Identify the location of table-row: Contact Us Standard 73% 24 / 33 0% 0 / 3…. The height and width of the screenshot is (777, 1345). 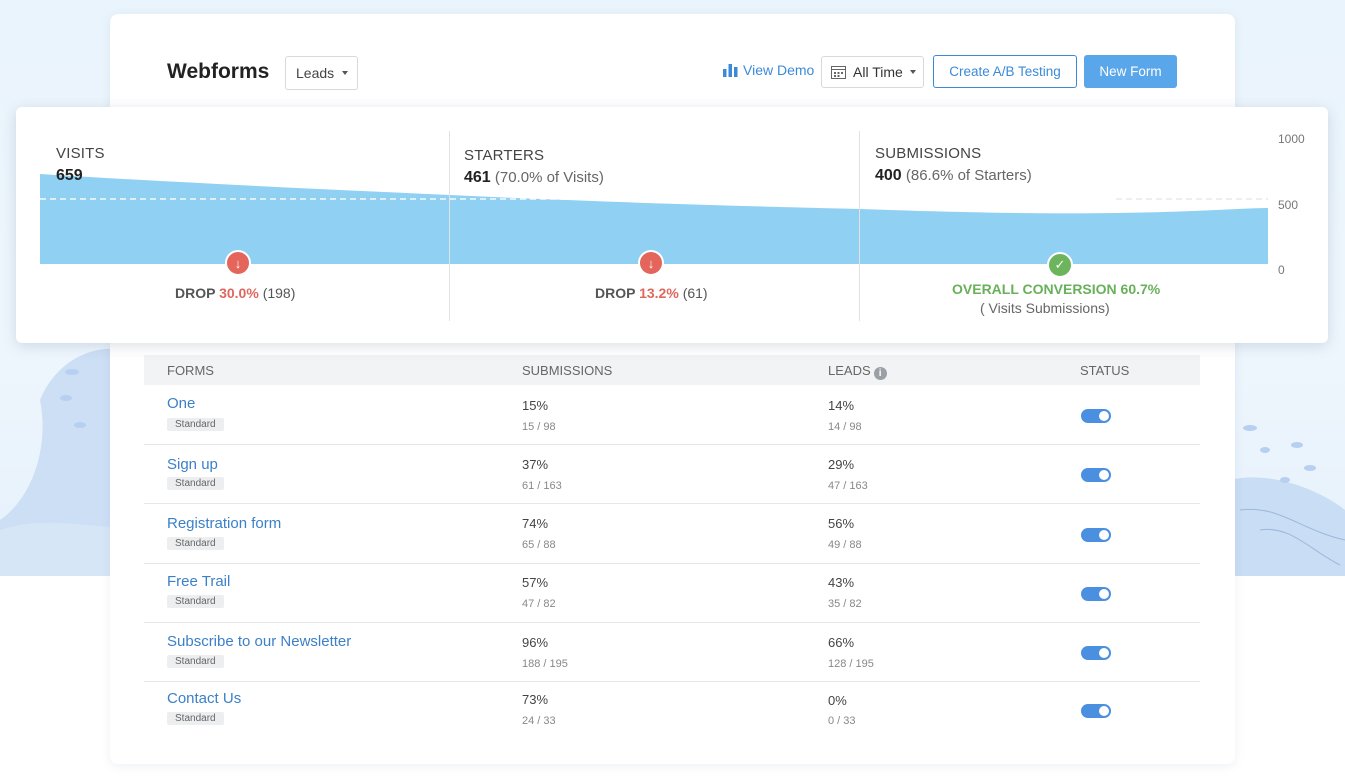
(672, 712).